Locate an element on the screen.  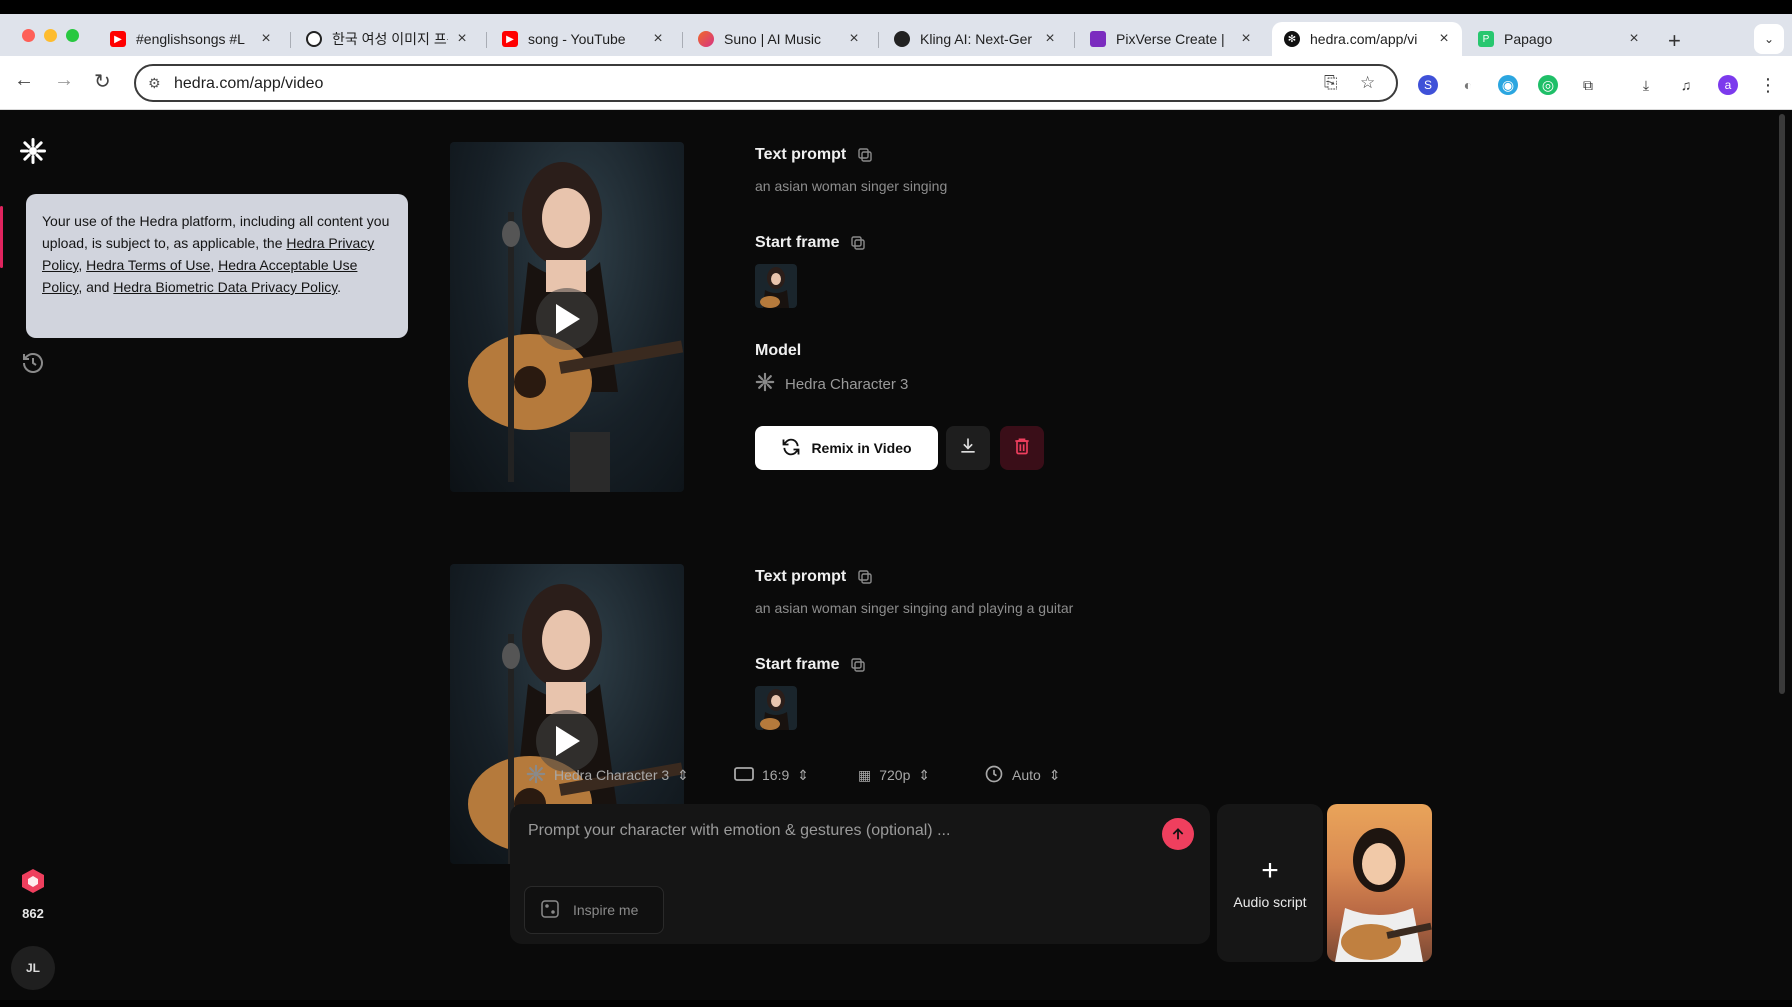
character-image is located at coordinates (1379, 883).